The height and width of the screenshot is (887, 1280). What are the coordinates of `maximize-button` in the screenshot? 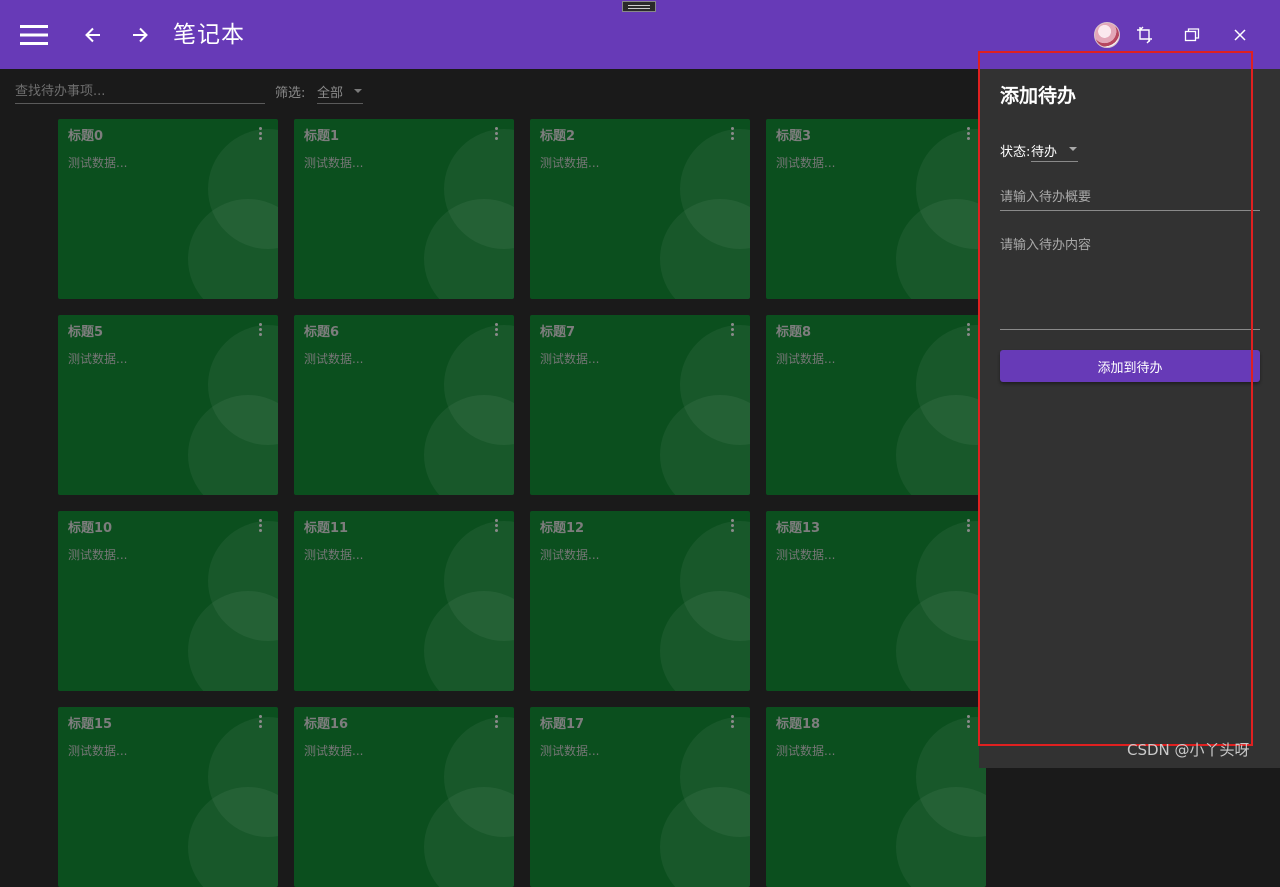 It's located at (1192, 35).